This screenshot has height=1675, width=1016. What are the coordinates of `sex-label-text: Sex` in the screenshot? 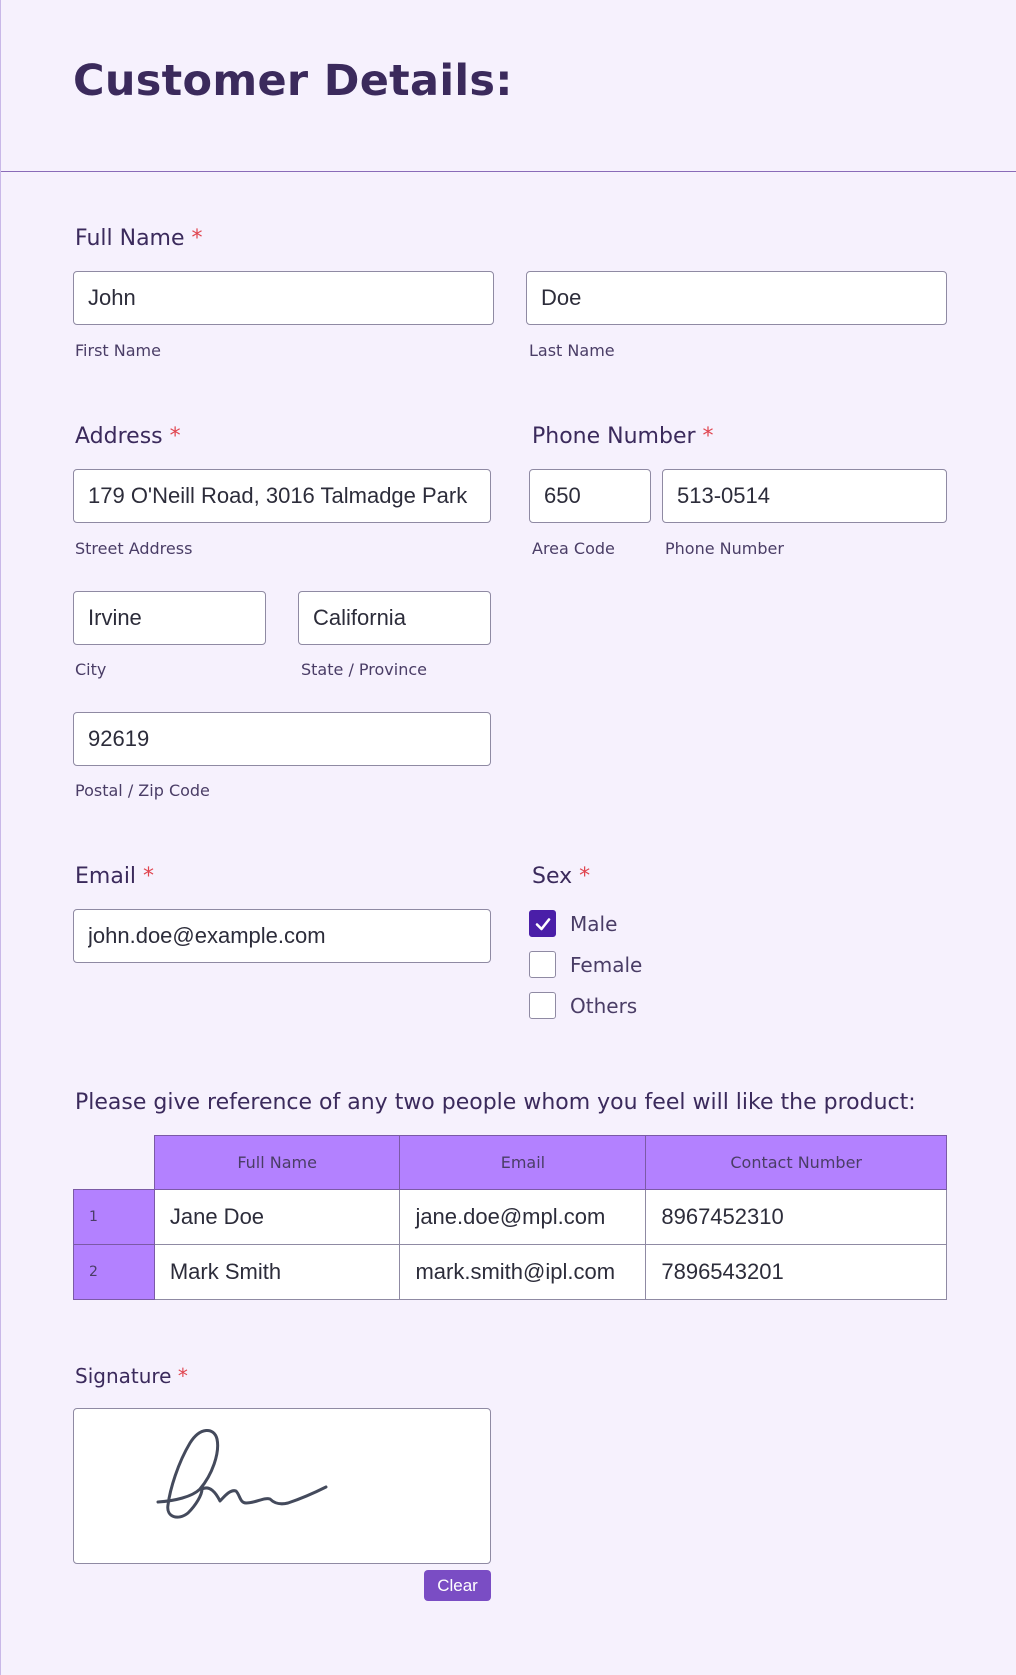 It's located at (552, 876).